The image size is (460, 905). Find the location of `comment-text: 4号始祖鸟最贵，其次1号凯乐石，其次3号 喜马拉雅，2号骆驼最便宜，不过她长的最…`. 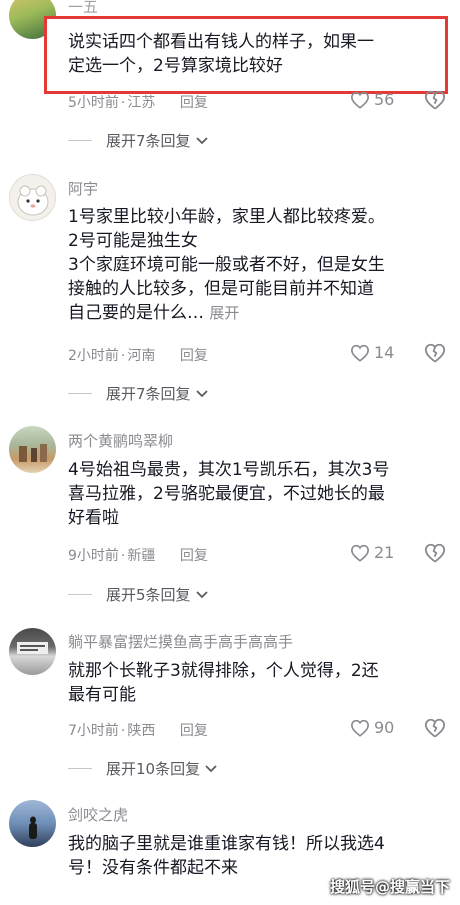

comment-text: 4号始祖鸟最贵，其次1号凯乐石，其次3号 喜马拉雅，2号骆驼最便宜，不过她长的最… is located at coordinates (229, 494).